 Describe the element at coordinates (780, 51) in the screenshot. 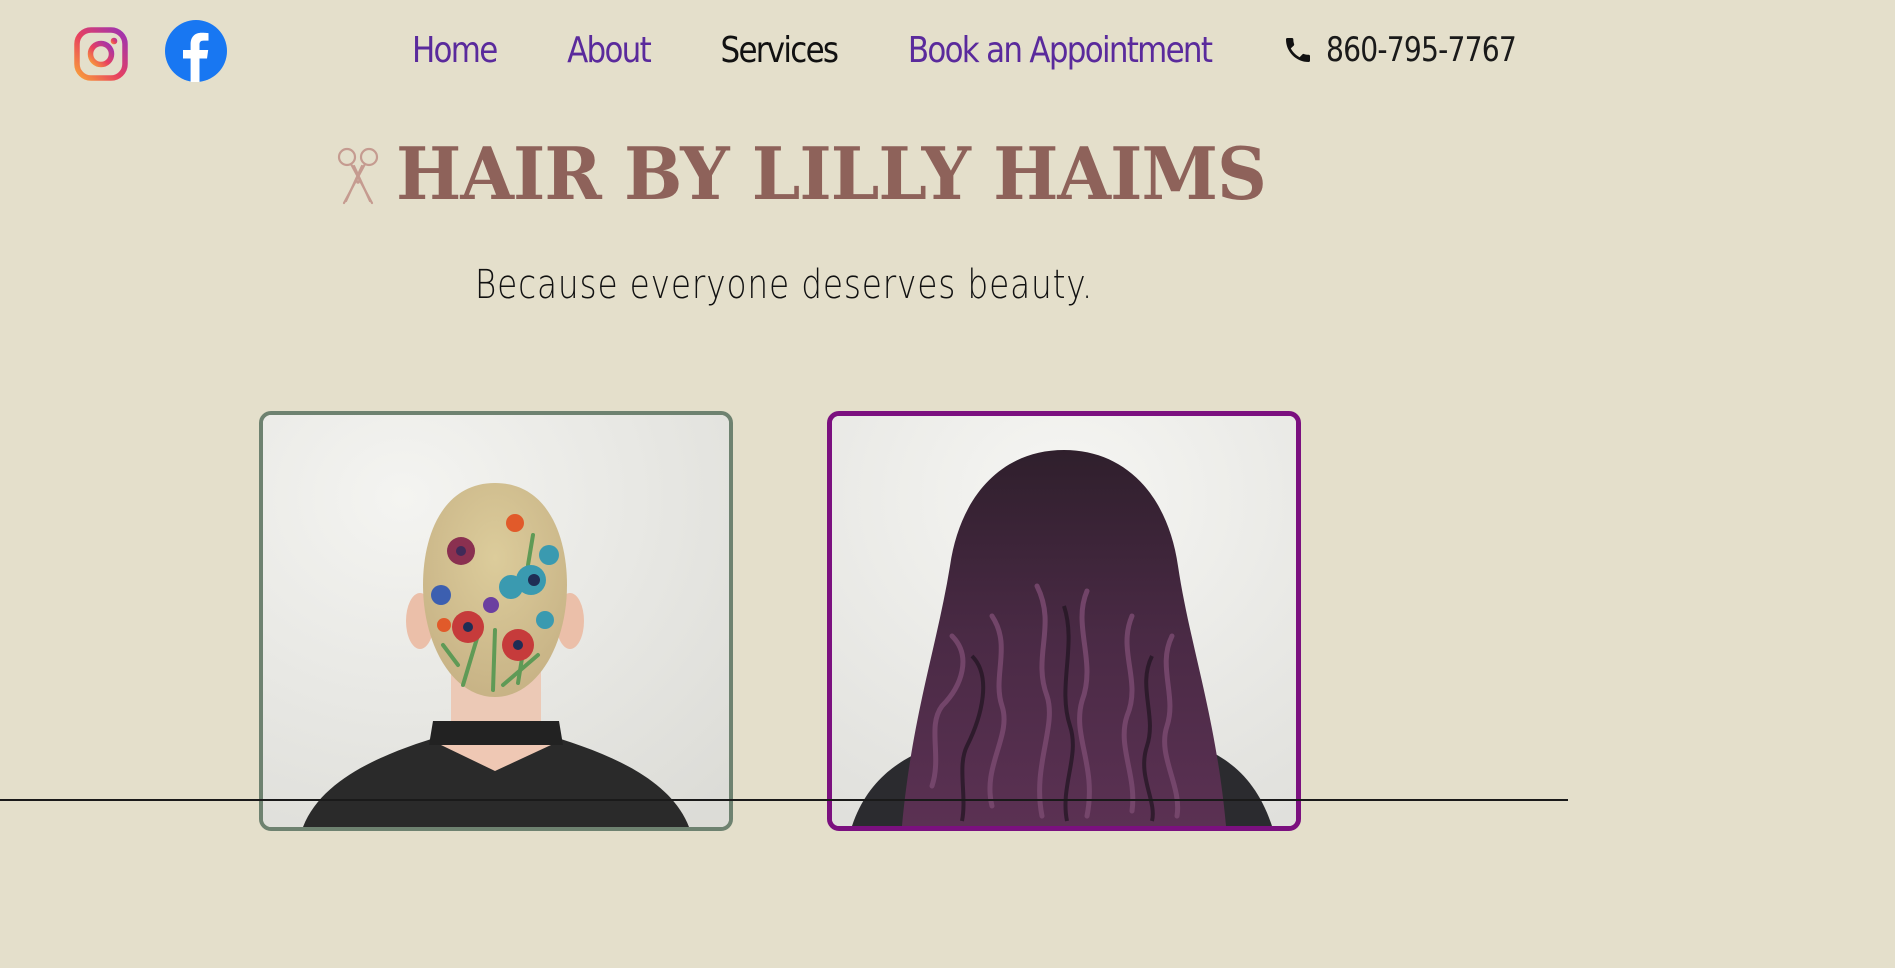

I see `nav-item-services: Services` at that location.